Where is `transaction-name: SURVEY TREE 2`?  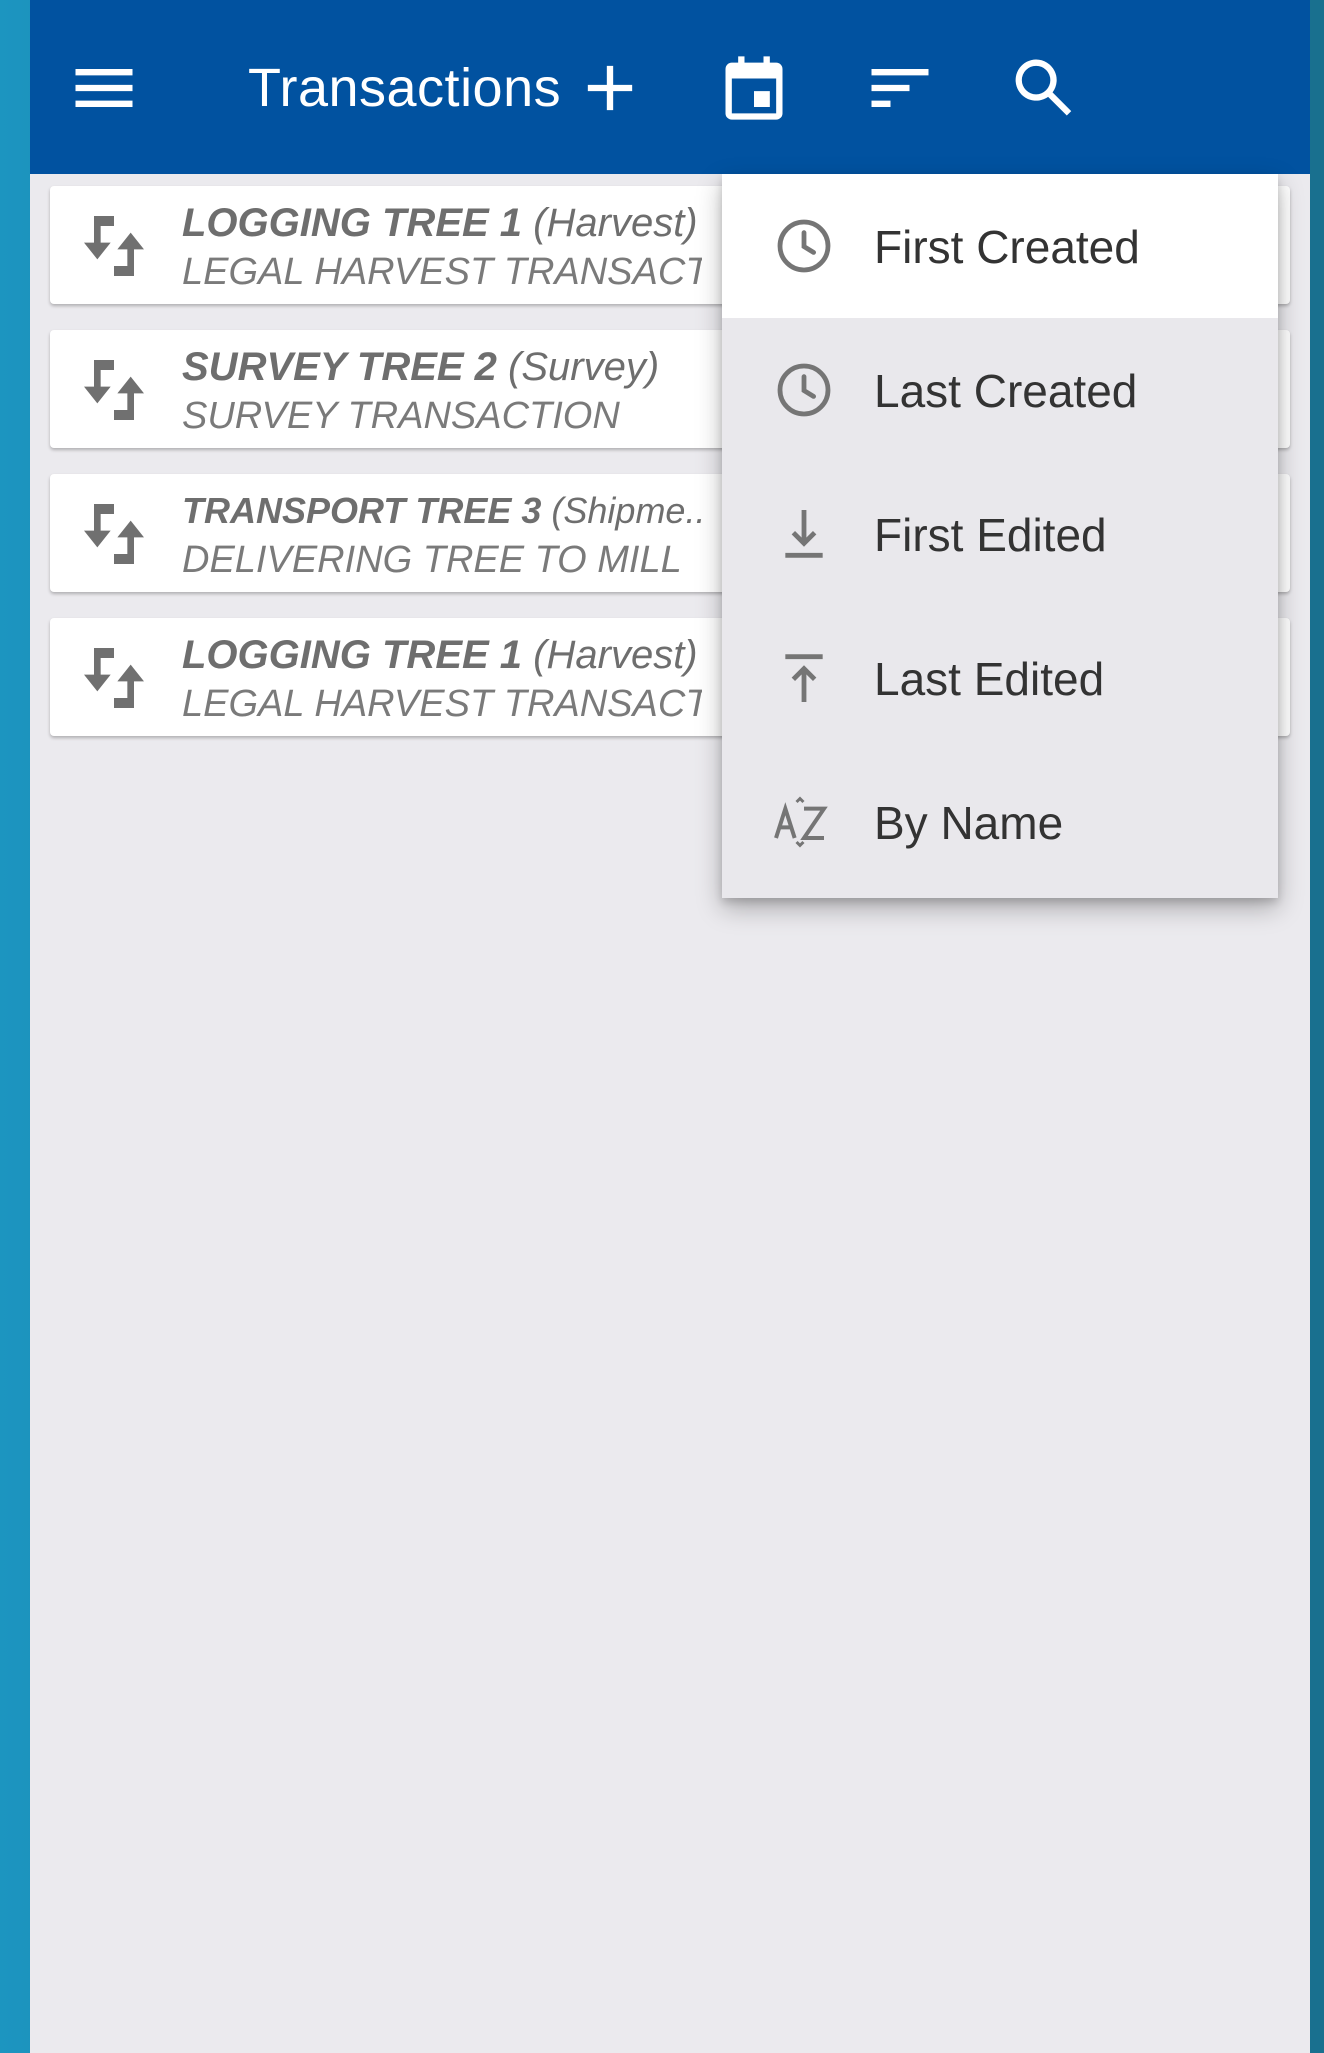 transaction-name: SURVEY TREE 2 is located at coordinates (339, 367).